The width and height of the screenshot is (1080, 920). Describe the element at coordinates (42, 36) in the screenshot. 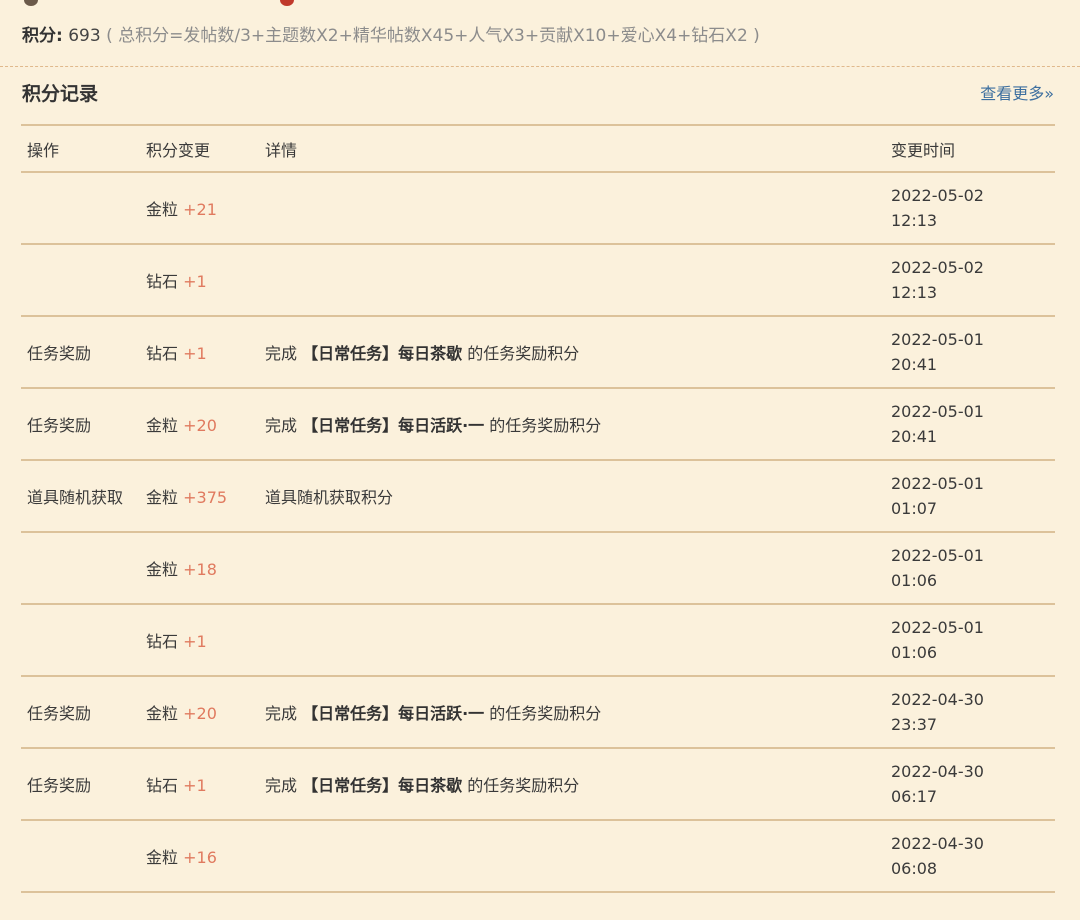

I see `score-label: 积分:` at that location.